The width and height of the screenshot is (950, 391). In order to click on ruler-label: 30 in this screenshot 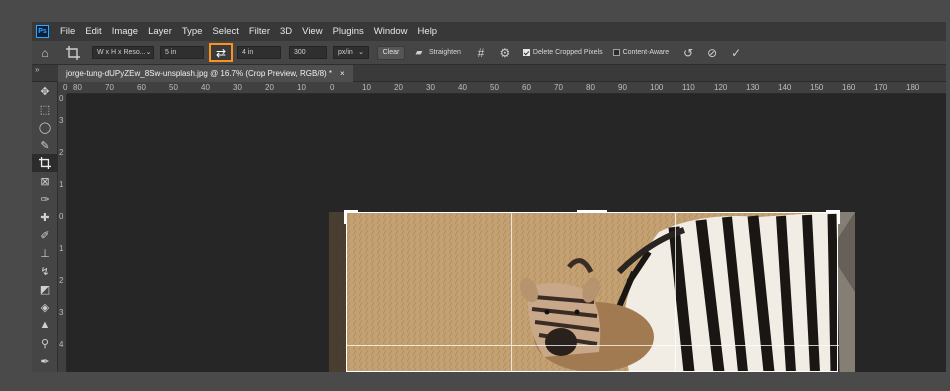, I will do `click(430, 87)`.